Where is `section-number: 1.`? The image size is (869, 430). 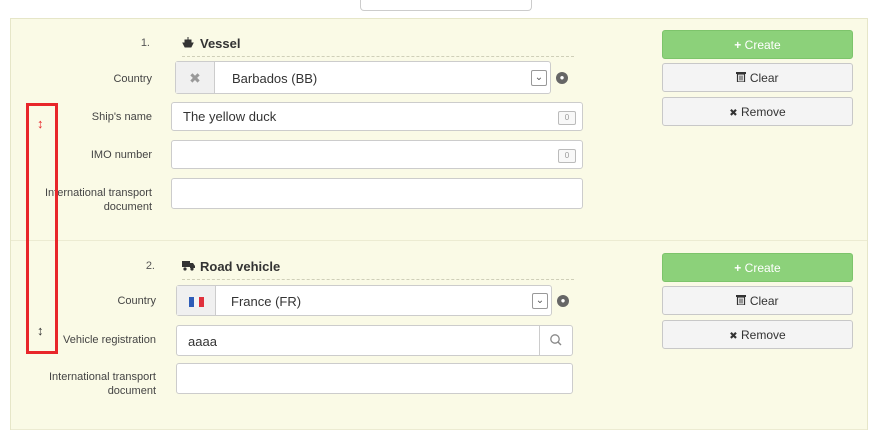
section-number: 1. is located at coordinates (145, 43).